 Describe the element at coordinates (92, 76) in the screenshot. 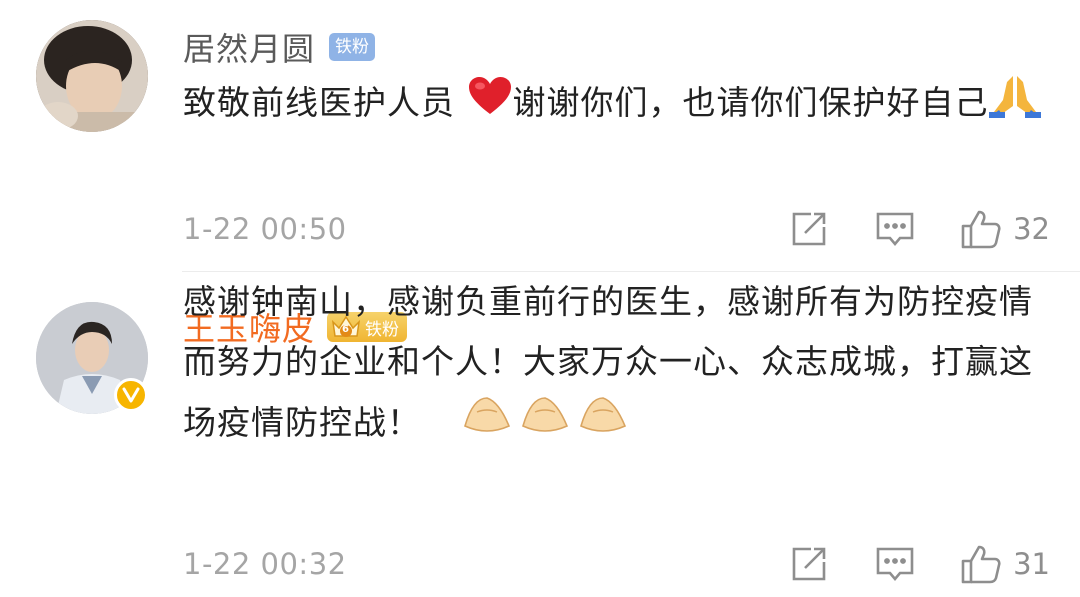

I see `avatar` at that location.